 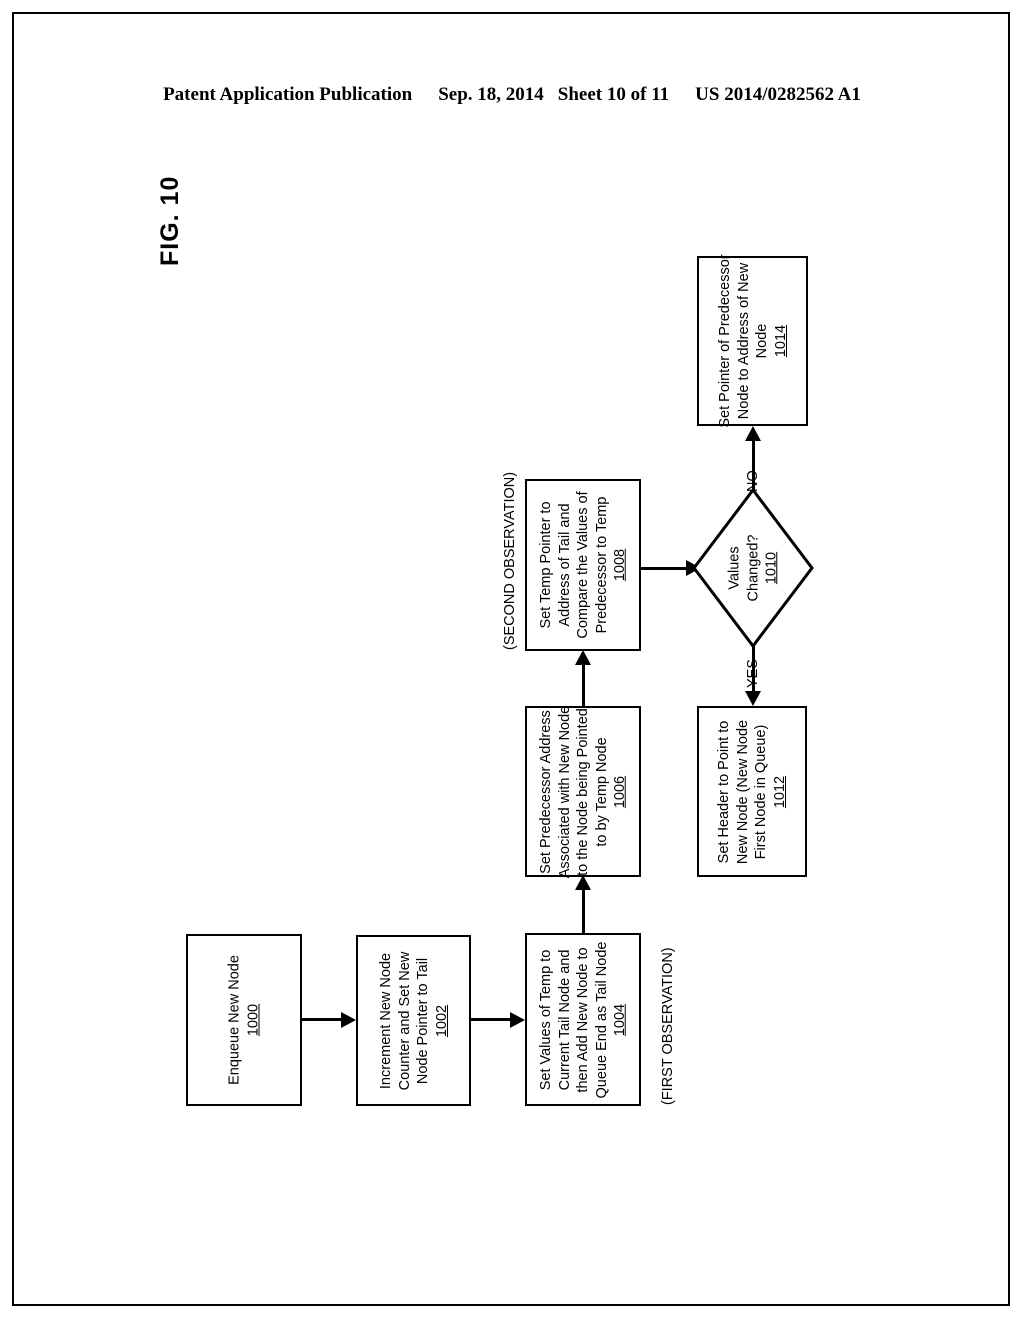 I want to click on node-1010-line-0: Values, so click(x=734, y=568).